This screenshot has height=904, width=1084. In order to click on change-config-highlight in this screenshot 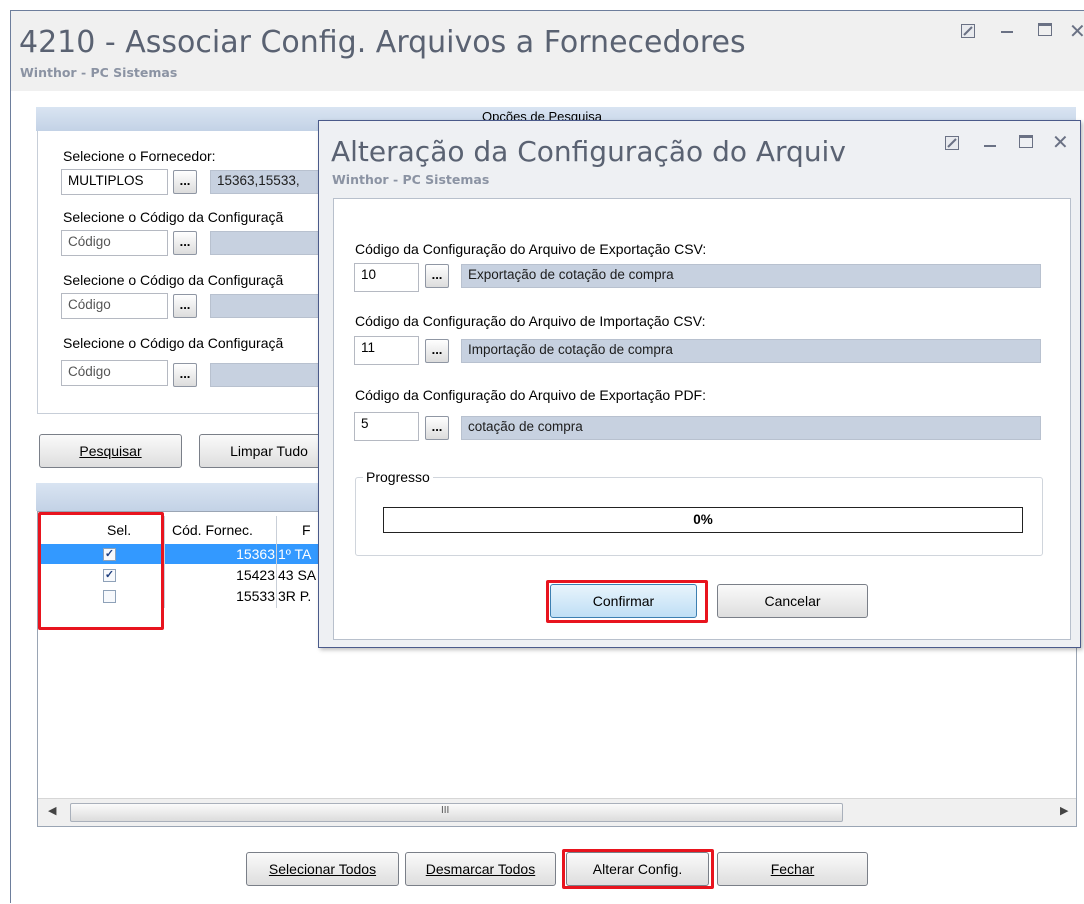, I will do `click(638, 869)`.